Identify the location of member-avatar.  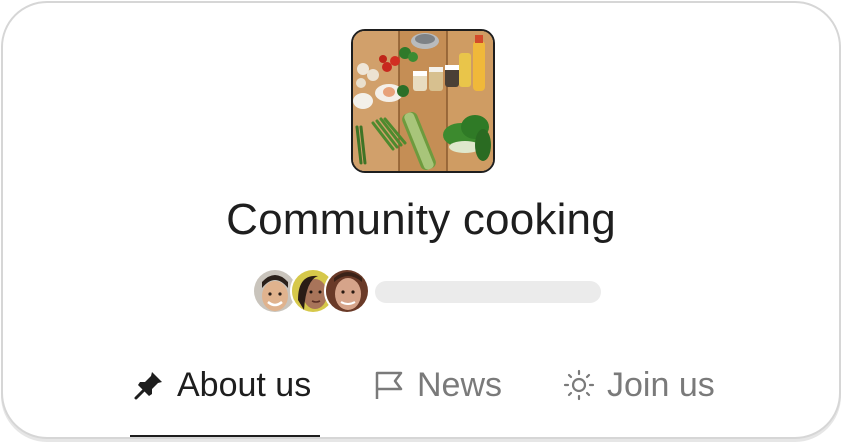
(347, 291).